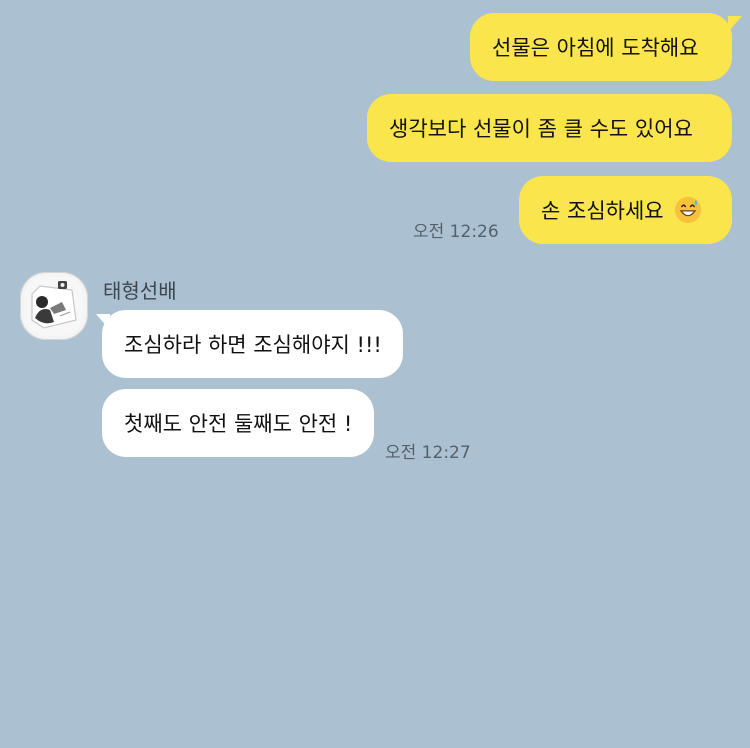 This screenshot has height=748, width=750. I want to click on message-text: 손 조심하세요, so click(602, 211).